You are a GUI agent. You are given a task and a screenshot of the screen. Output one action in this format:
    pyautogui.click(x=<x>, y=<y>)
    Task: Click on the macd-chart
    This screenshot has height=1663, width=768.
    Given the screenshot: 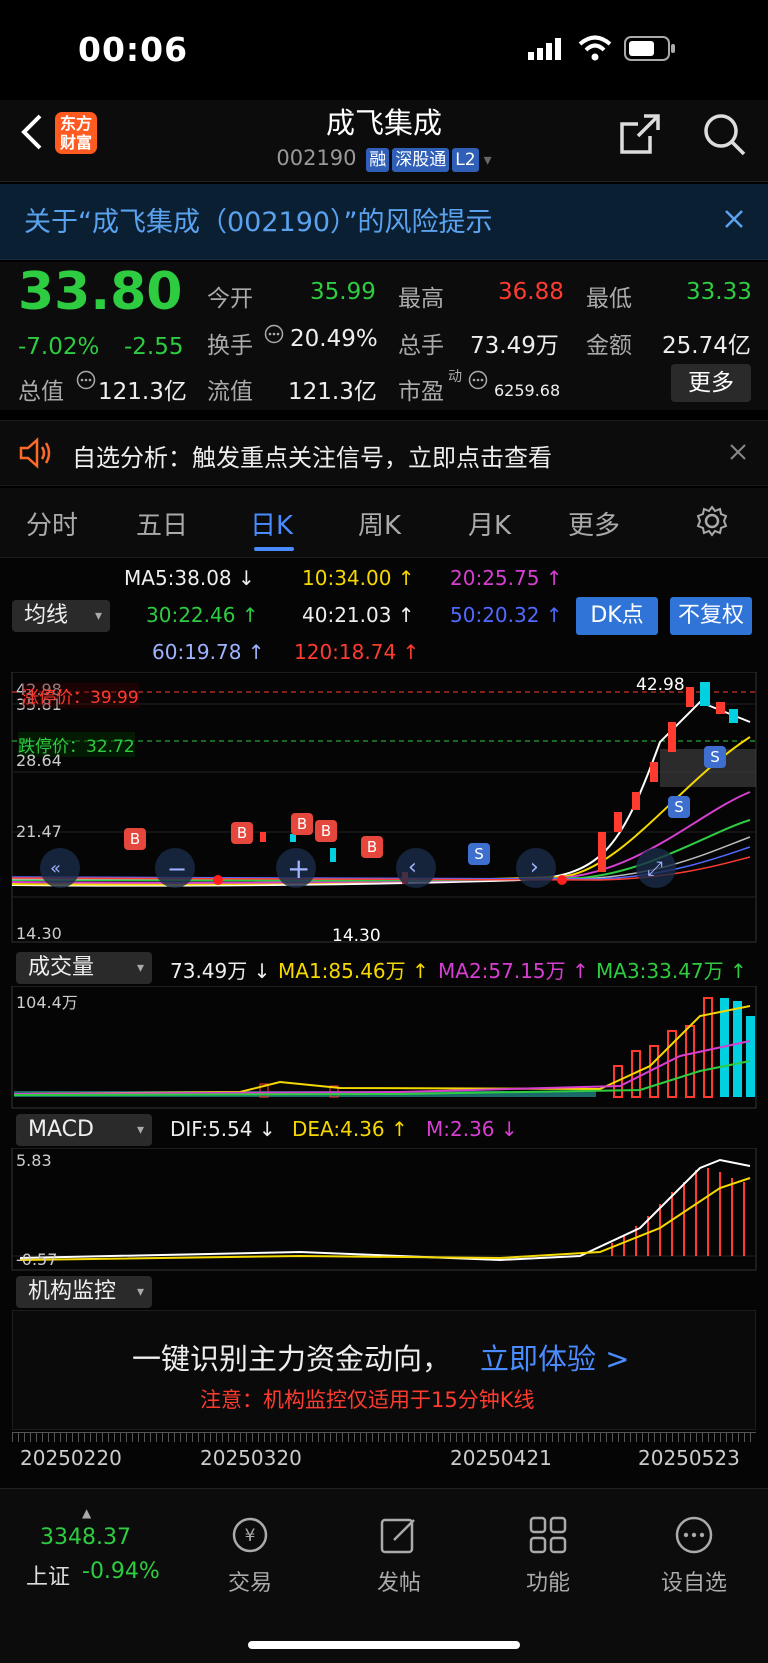 What is the action you would take?
    pyautogui.click(x=384, y=1210)
    